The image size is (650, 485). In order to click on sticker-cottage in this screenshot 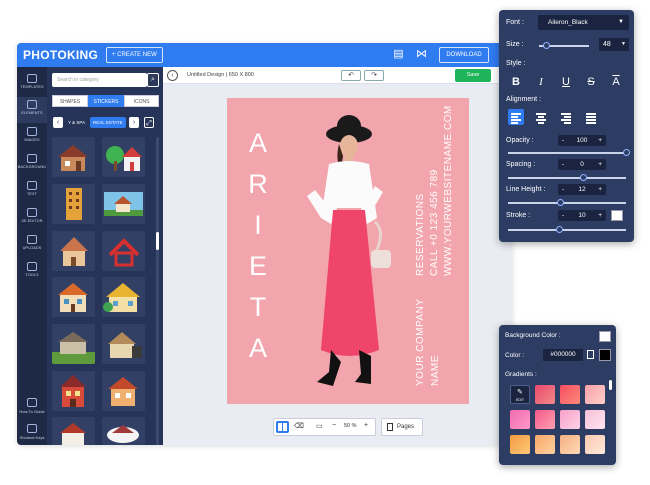, I will do `click(73, 251)`.